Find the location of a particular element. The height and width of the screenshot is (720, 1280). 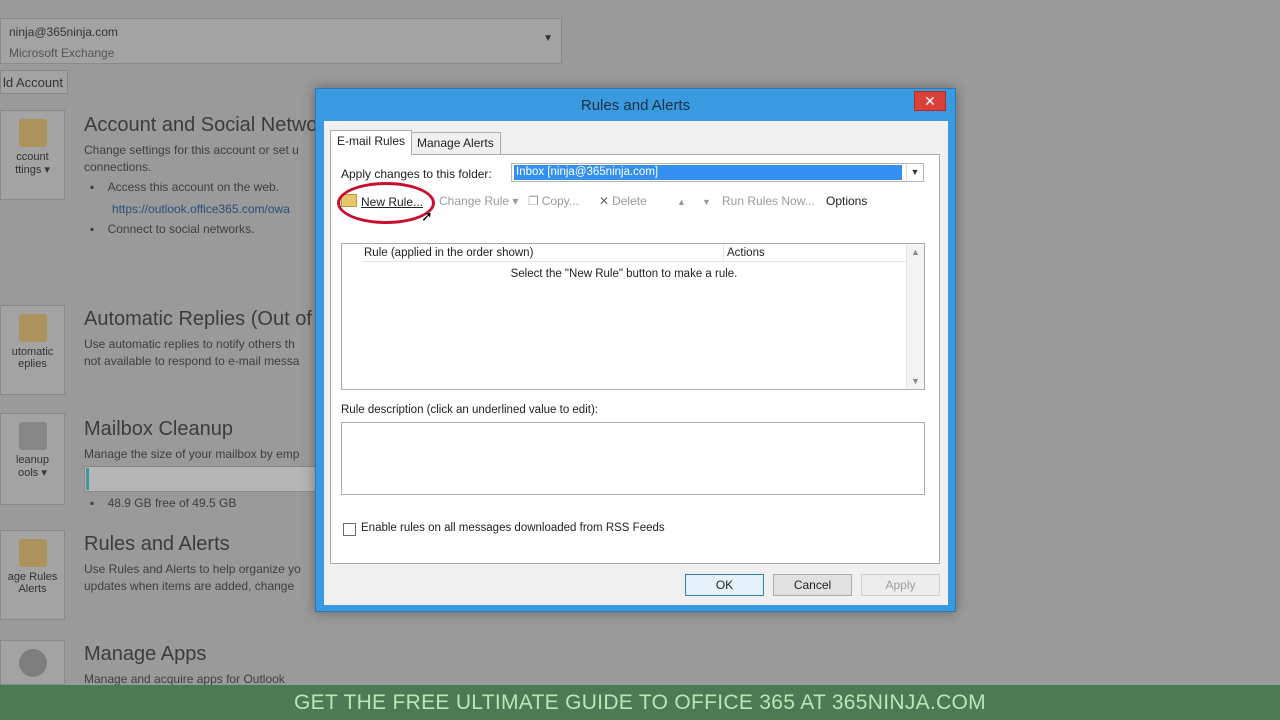

copy-icon: ❐ is located at coordinates (533, 201).